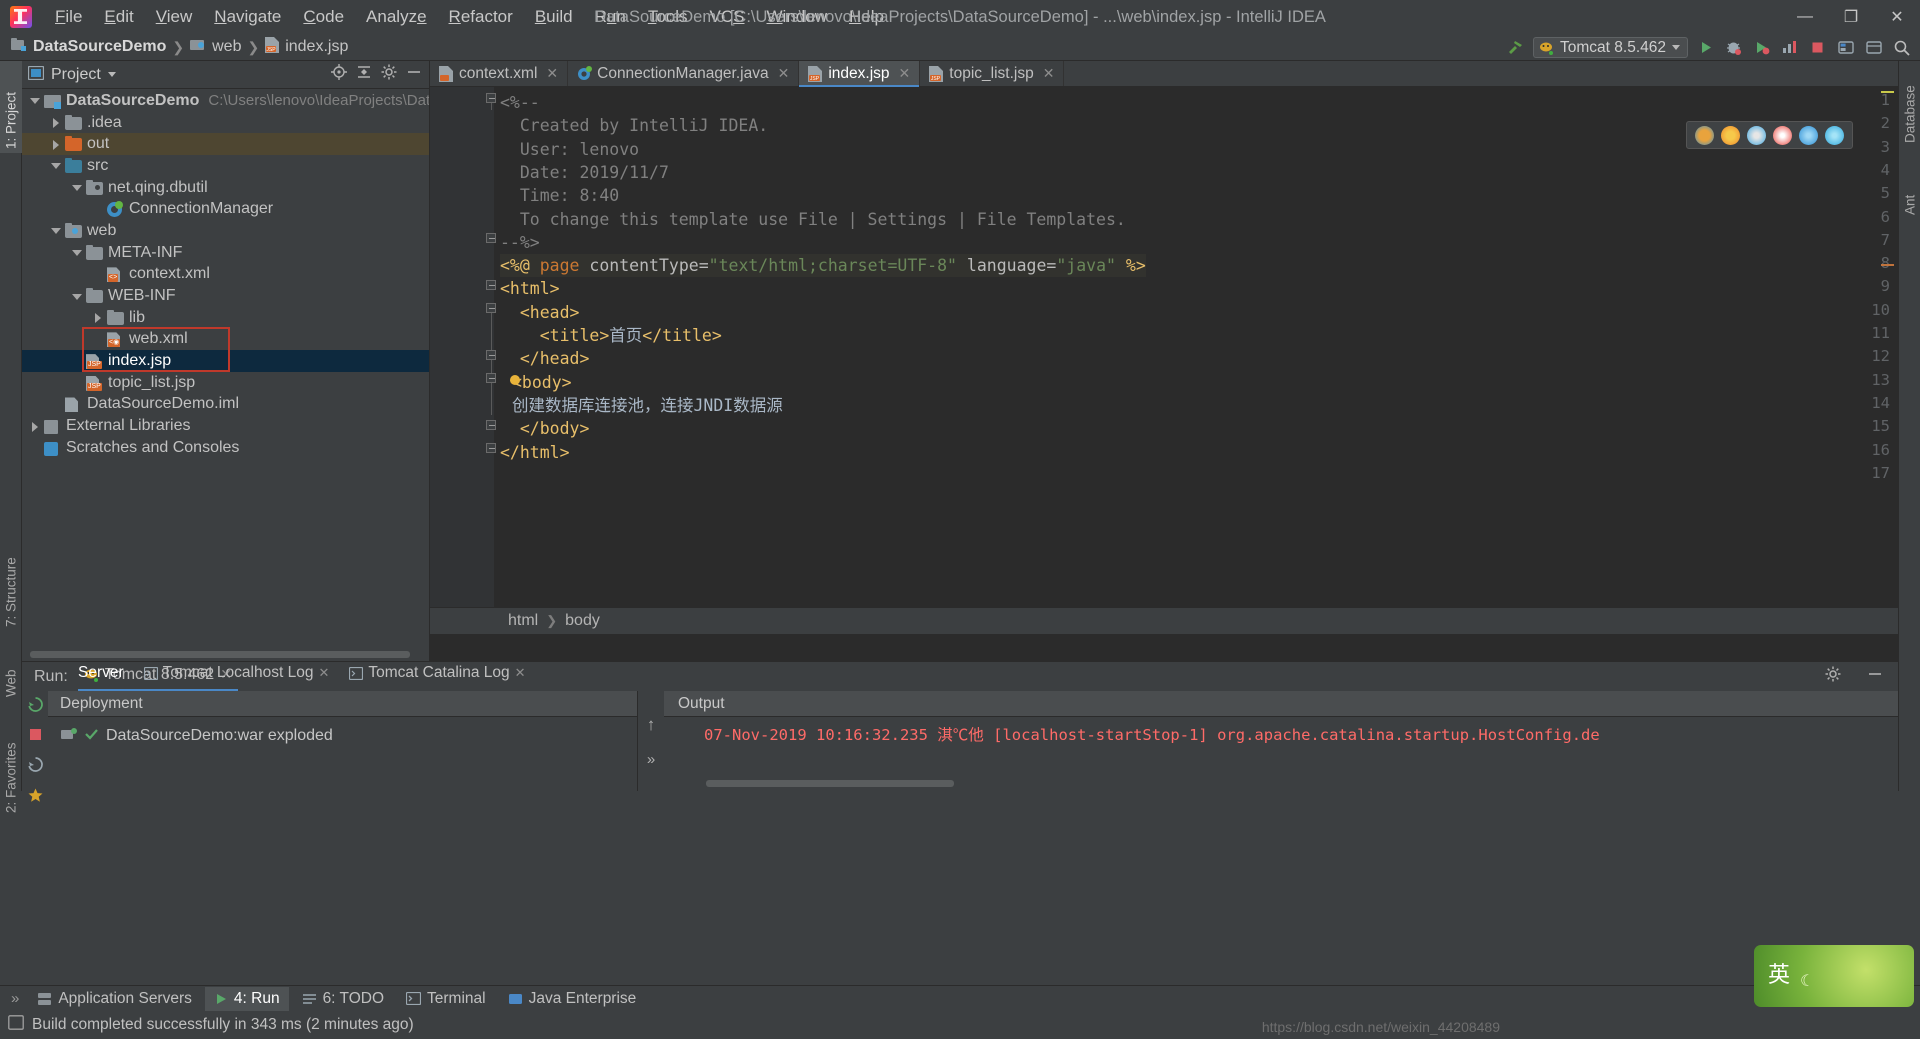  Describe the element at coordinates (225, 275) in the screenshot. I see `tree-node-context-xml: <> context.xml` at that location.